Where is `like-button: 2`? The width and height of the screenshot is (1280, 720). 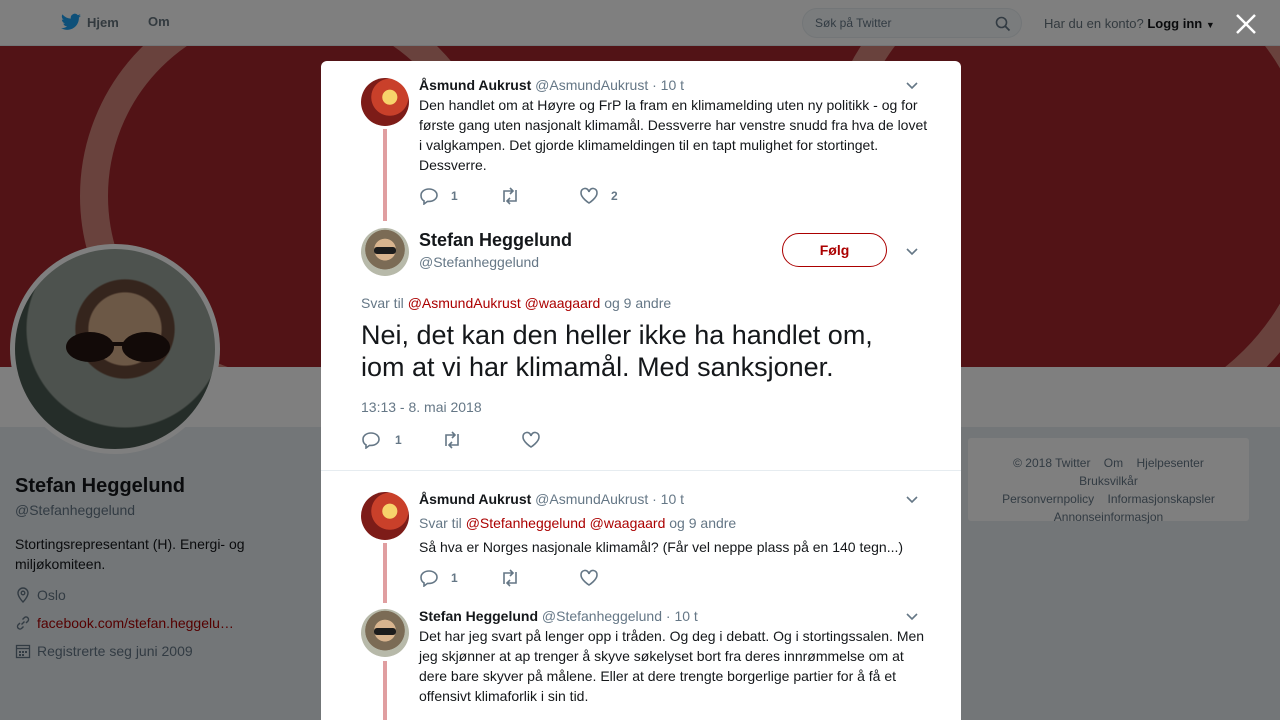 like-button: 2 is located at coordinates (619, 196).